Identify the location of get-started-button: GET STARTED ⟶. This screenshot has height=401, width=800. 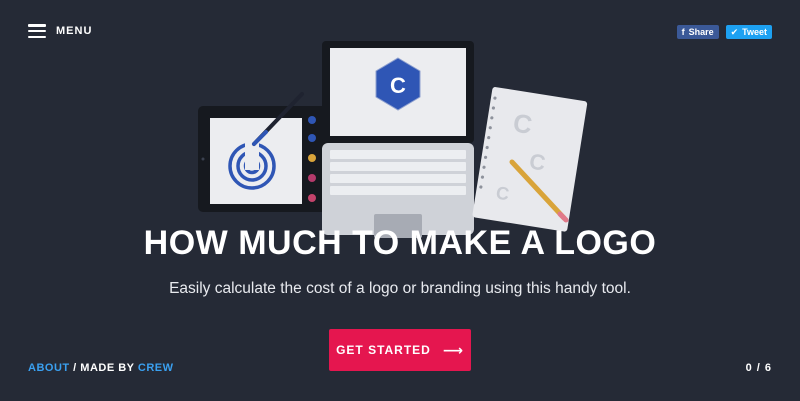
(400, 350).